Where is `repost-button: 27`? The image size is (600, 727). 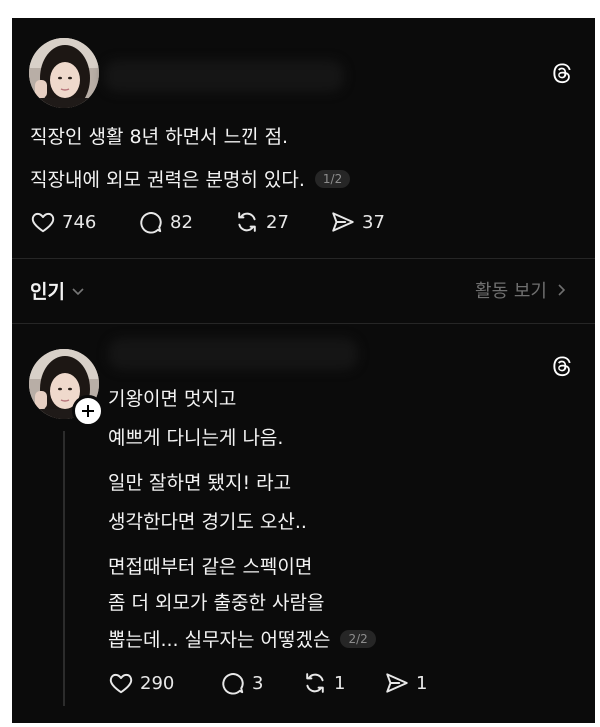 repost-button: 27 is located at coordinates (261, 222).